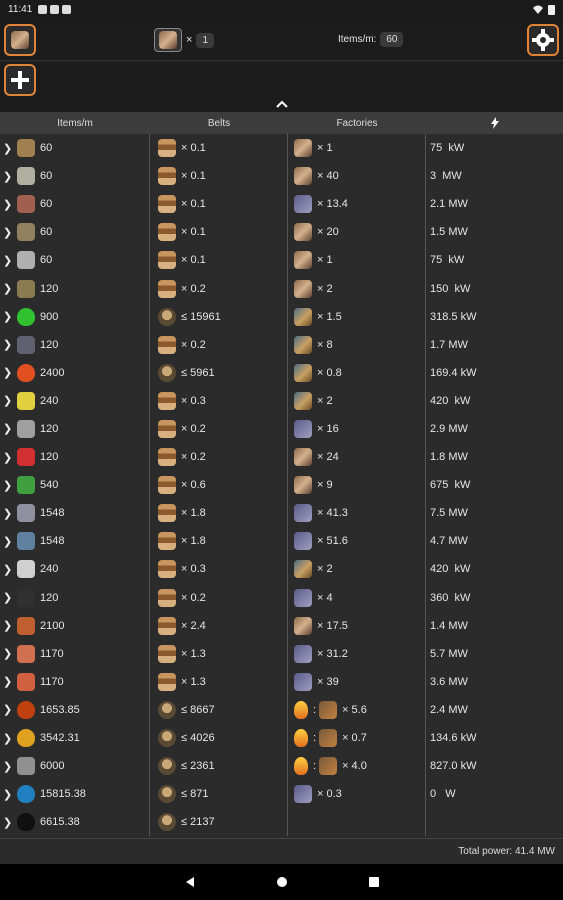 Image resolution: width=563 pixels, height=900 pixels. What do you see at coordinates (219, 597) in the screenshot?
I see `belts-cell: × 0.2` at bounding box center [219, 597].